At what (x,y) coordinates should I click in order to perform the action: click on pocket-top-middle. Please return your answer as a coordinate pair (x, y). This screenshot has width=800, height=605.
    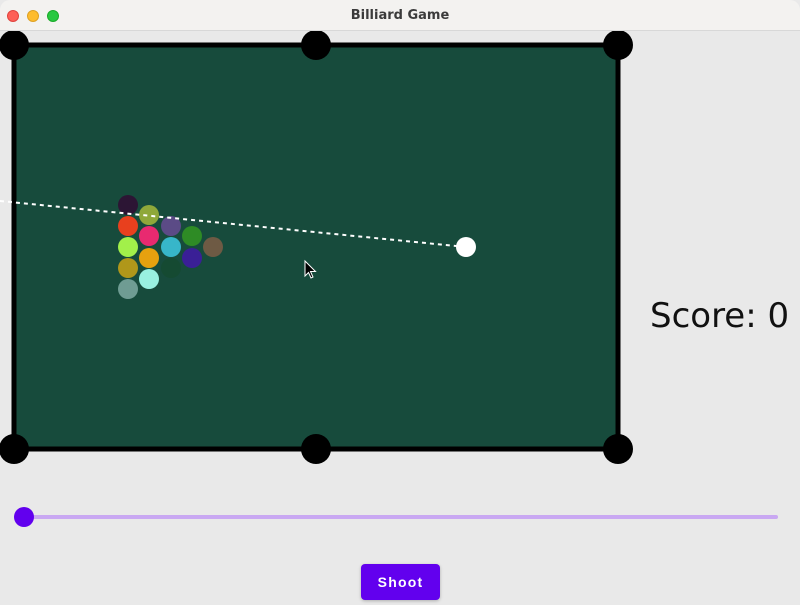
    Looking at the image, I should click on (316, 45).